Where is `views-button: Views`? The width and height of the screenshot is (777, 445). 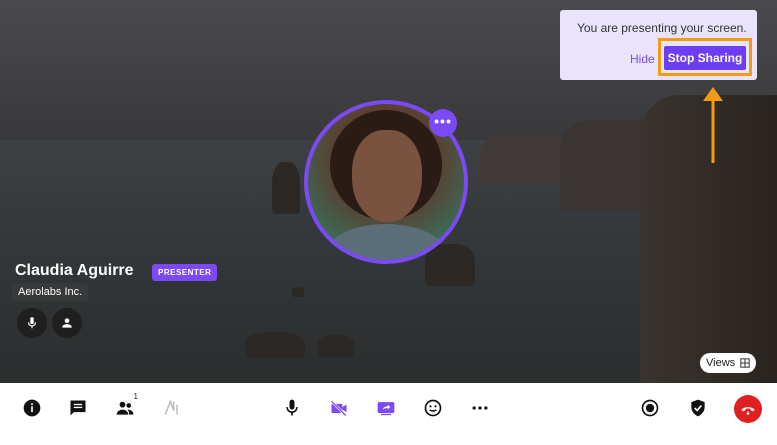 views-button: Views is located at coordinates (728, 363).